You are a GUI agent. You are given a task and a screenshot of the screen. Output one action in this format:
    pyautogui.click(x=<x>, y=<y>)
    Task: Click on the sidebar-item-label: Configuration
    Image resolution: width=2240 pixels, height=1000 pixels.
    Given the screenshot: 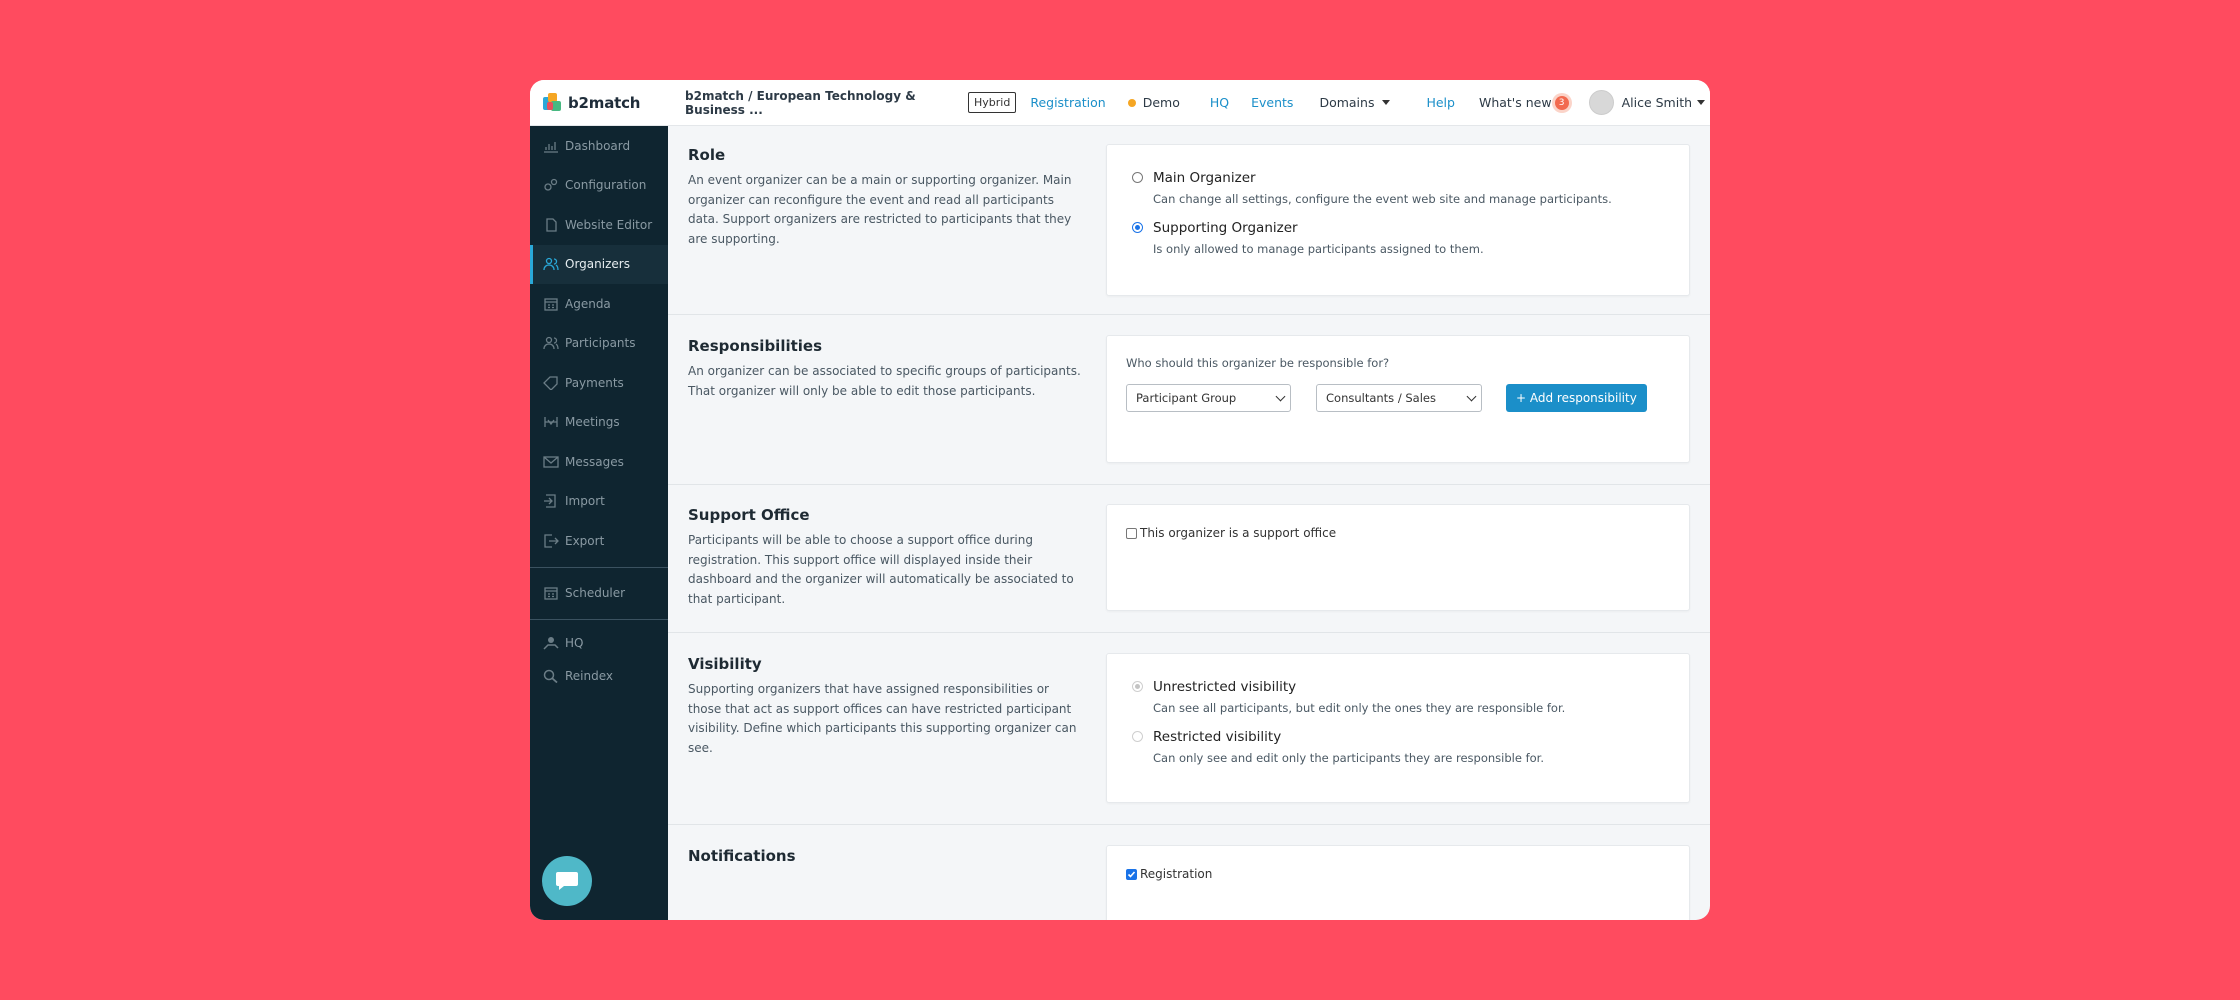 What is the action you would take?
    pyautogui.click(x=606, y=185)
    